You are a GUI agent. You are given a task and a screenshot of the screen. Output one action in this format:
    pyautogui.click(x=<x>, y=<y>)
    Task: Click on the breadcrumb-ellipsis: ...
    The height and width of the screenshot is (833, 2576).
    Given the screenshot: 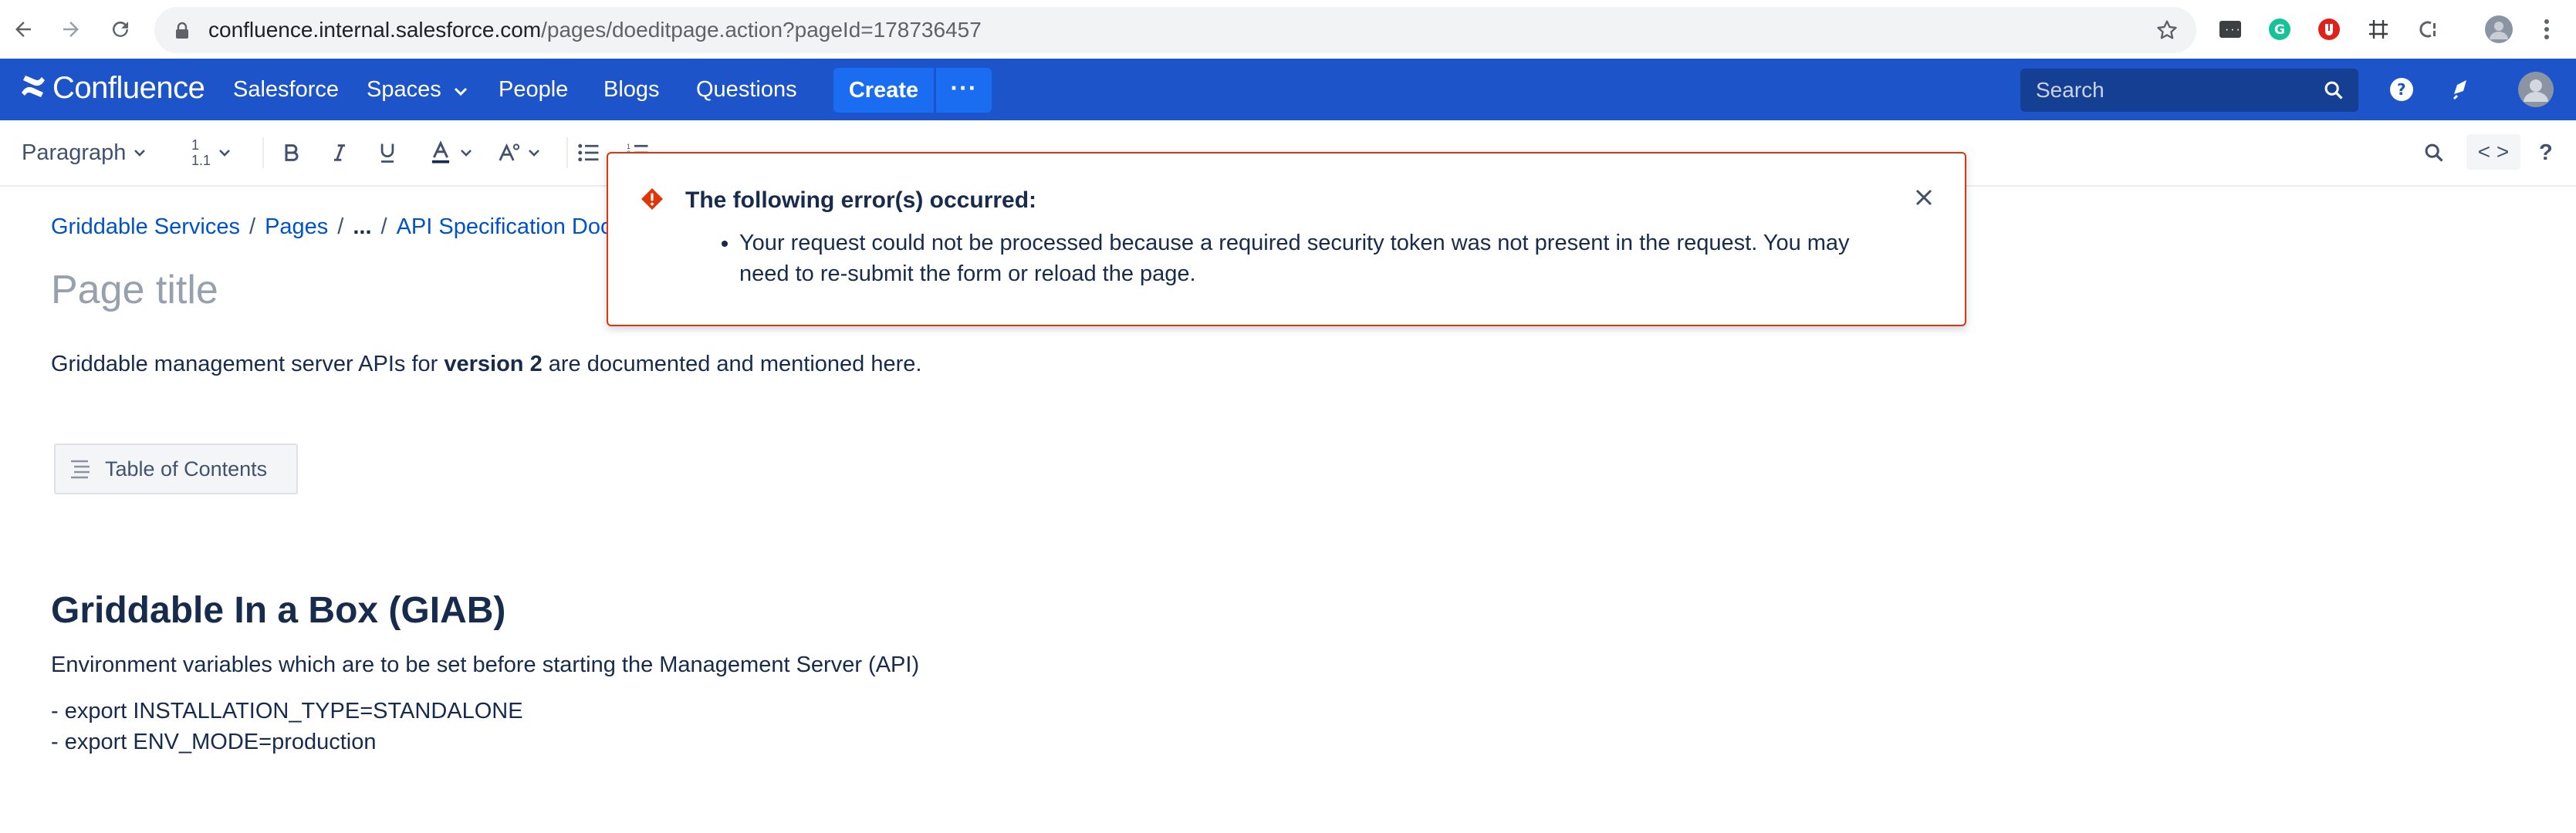 What is the action you would take?
    pyautogui.click(x=362, y=226)
    